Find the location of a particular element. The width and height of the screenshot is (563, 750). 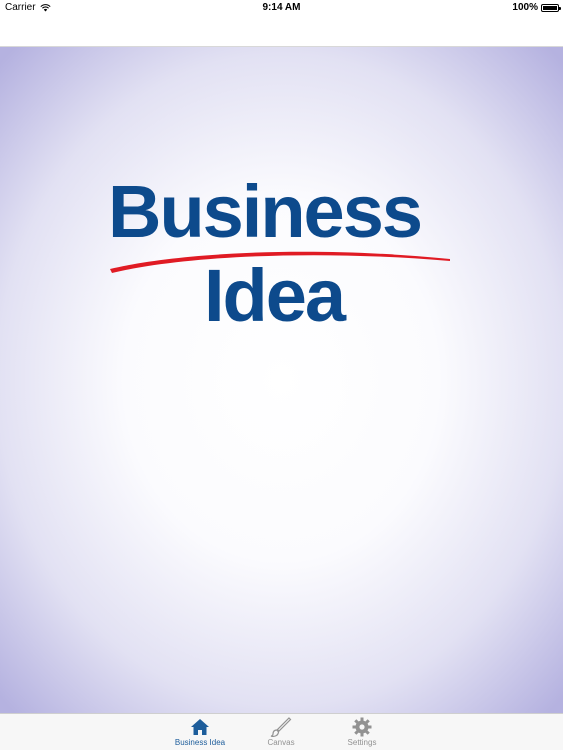

navigation-bar is located at coordinates (281, 31).